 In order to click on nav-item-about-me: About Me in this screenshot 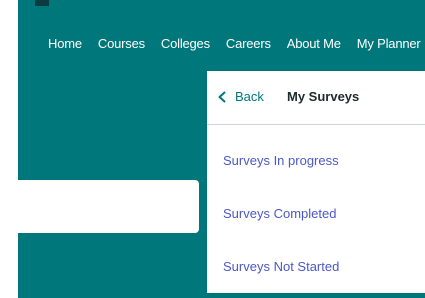, I will do `click(314, 43)`.